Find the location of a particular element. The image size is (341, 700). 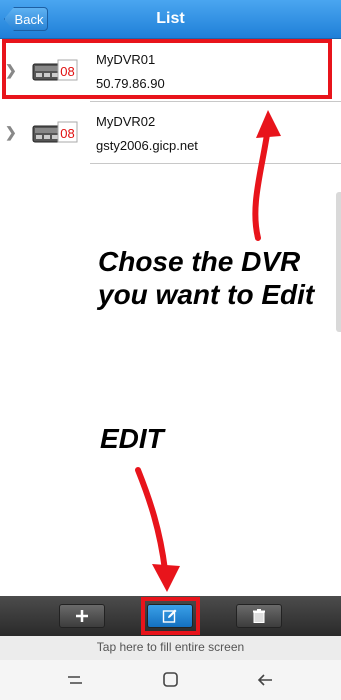

trash-icon is located at coordinates (259, 616).